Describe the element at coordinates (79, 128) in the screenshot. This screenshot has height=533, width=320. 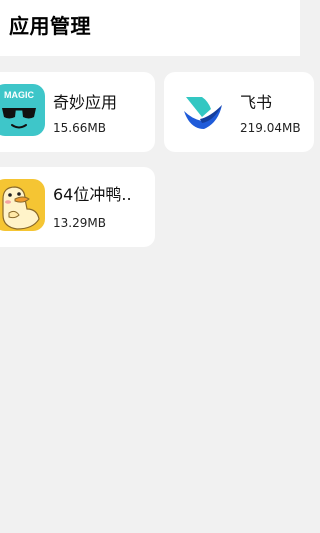
I see `app-size: 15.66MB` at that location.